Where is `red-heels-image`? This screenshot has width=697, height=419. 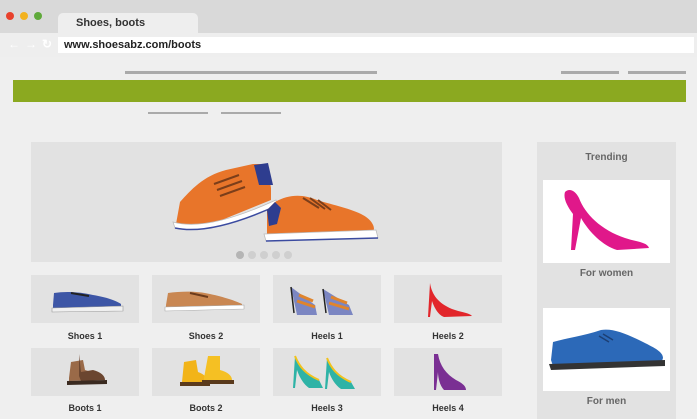 red-heels-image is located at coordinates (450, 300).